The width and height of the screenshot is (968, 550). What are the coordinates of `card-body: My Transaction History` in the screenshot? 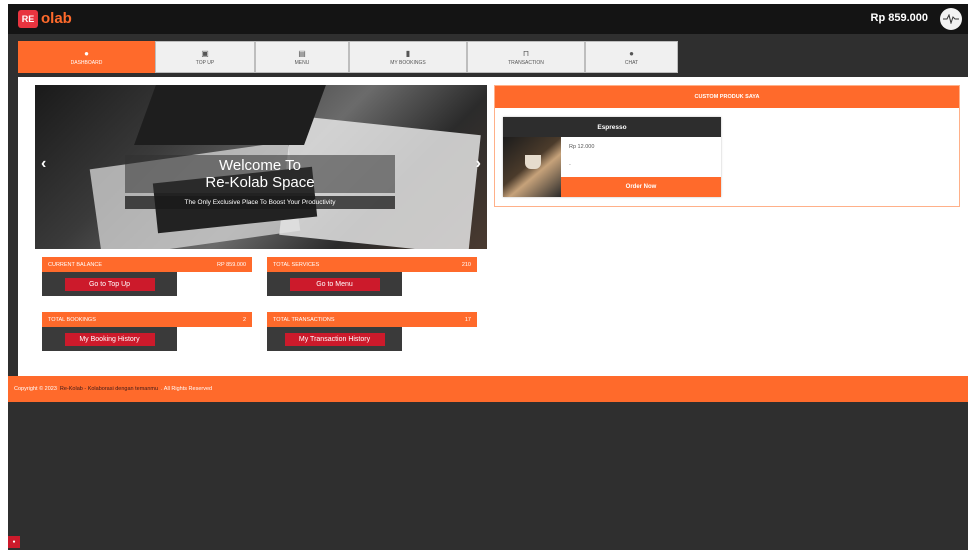 It's located at (334, 339).